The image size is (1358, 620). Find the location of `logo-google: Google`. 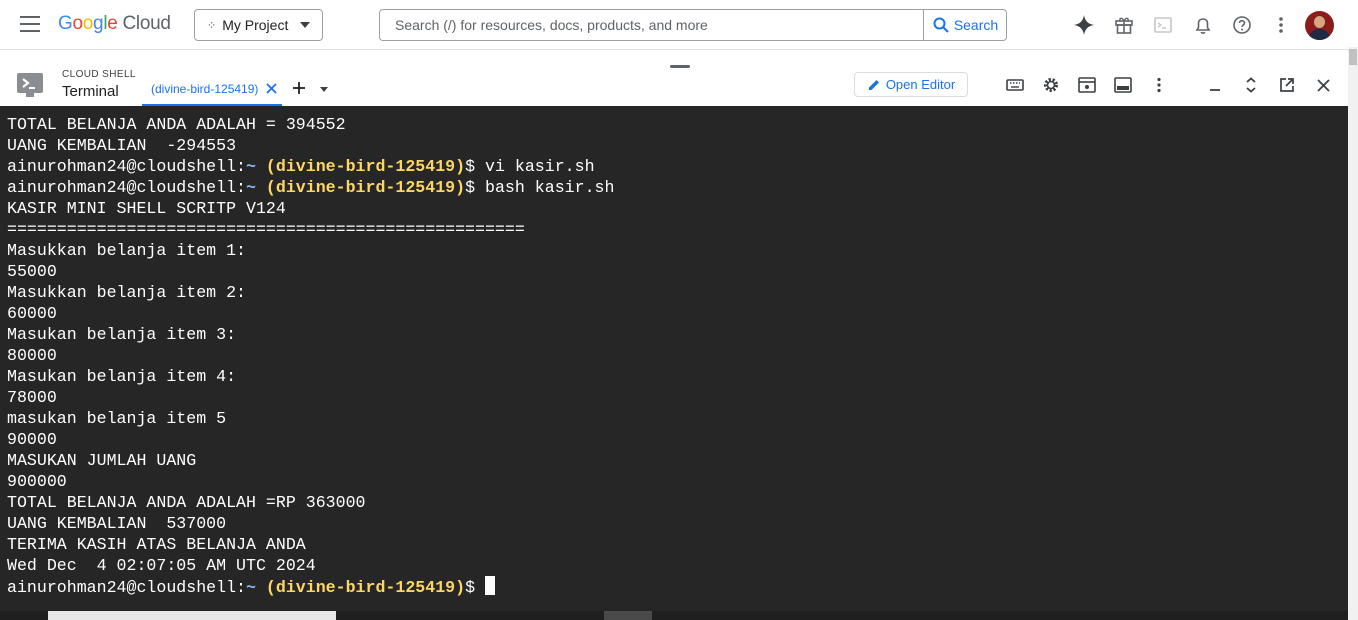

logo-google: Google is located at coordinates (88, 23).